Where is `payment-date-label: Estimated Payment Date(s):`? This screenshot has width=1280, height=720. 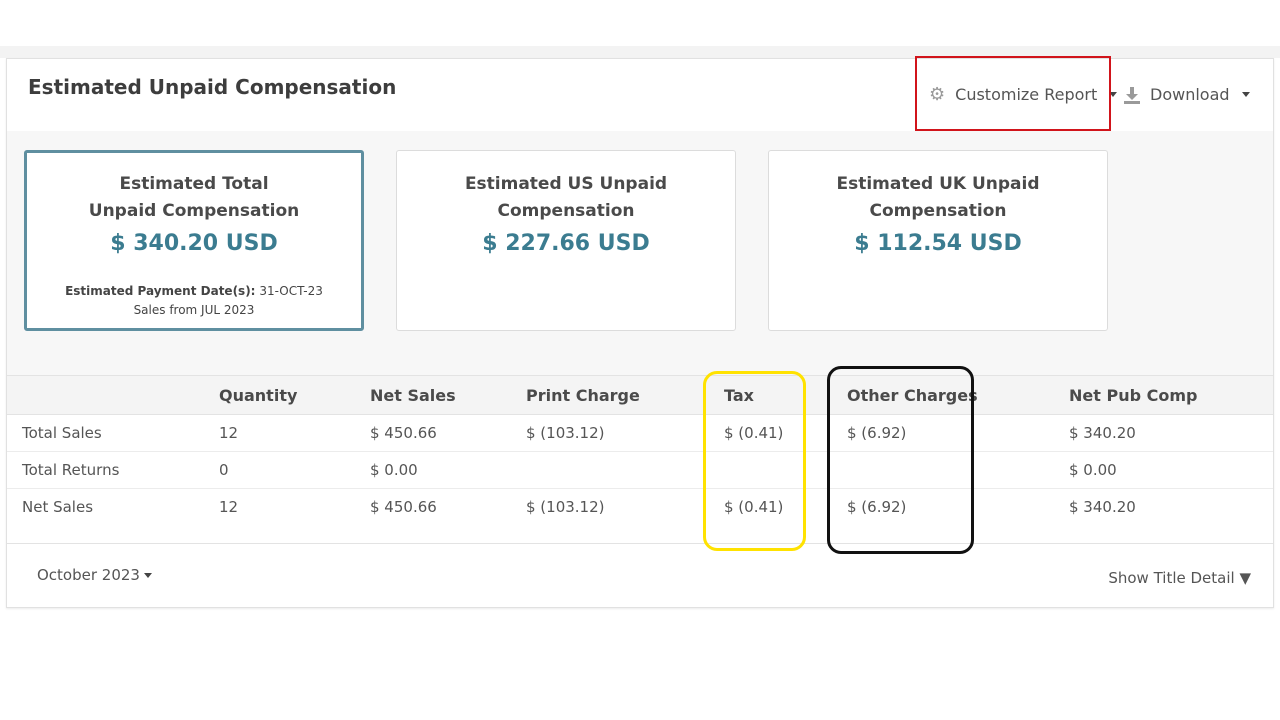 payment-date-label: Estimated Payment Date(s): is located at coordinates (160, 291).